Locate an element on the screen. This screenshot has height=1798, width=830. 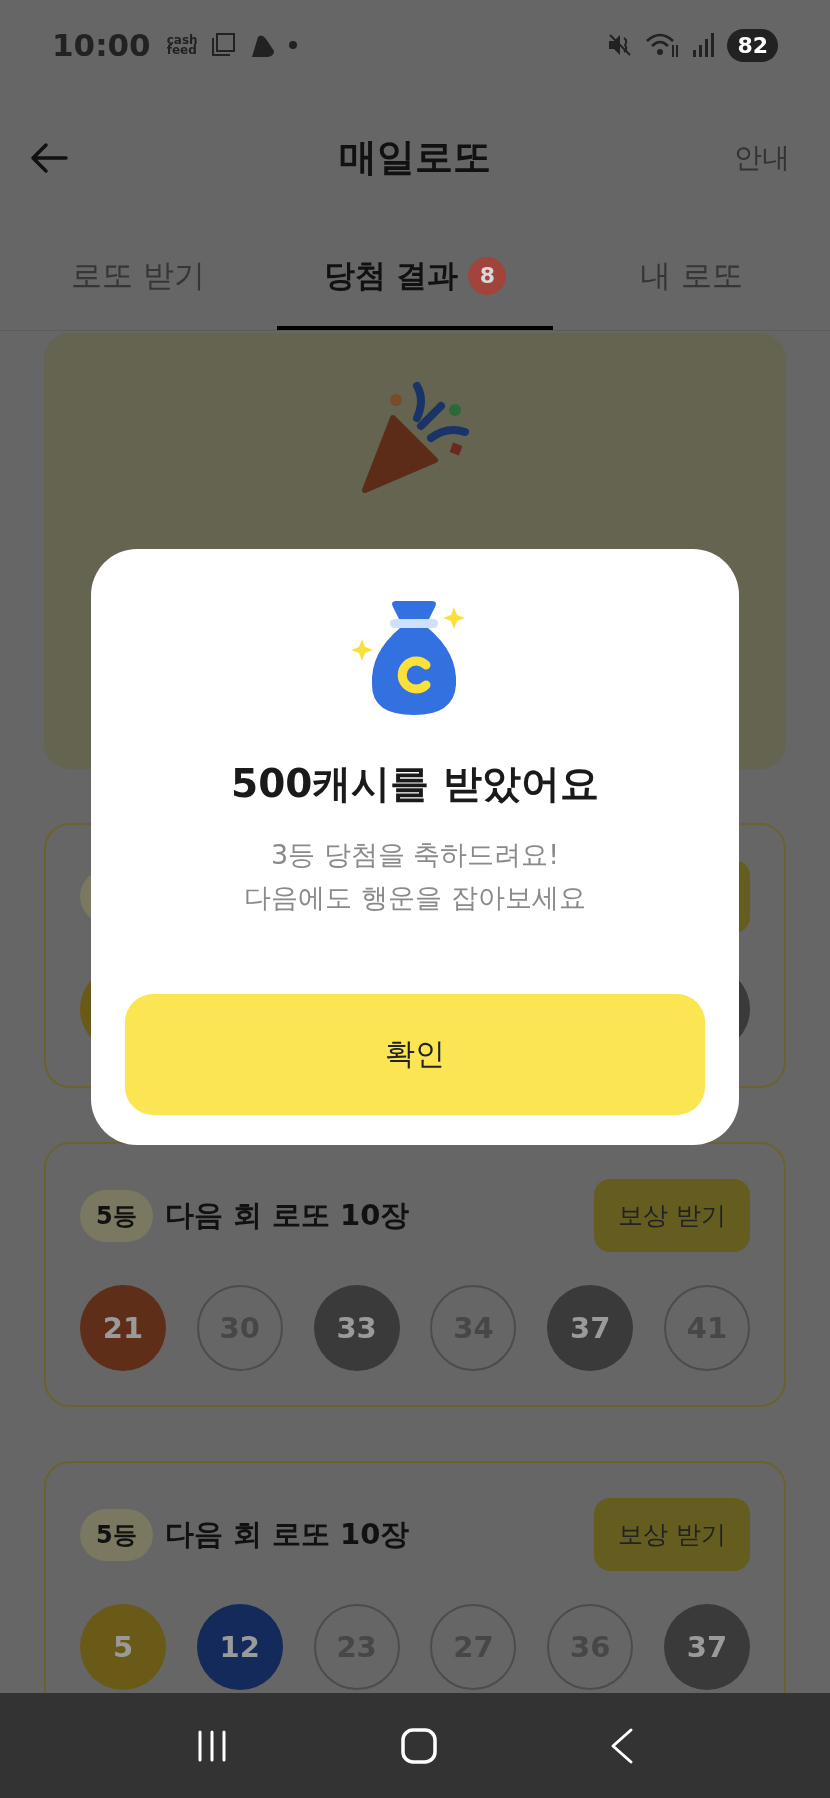
lotto-ball: 5 is located at coordinates (123, 1647).